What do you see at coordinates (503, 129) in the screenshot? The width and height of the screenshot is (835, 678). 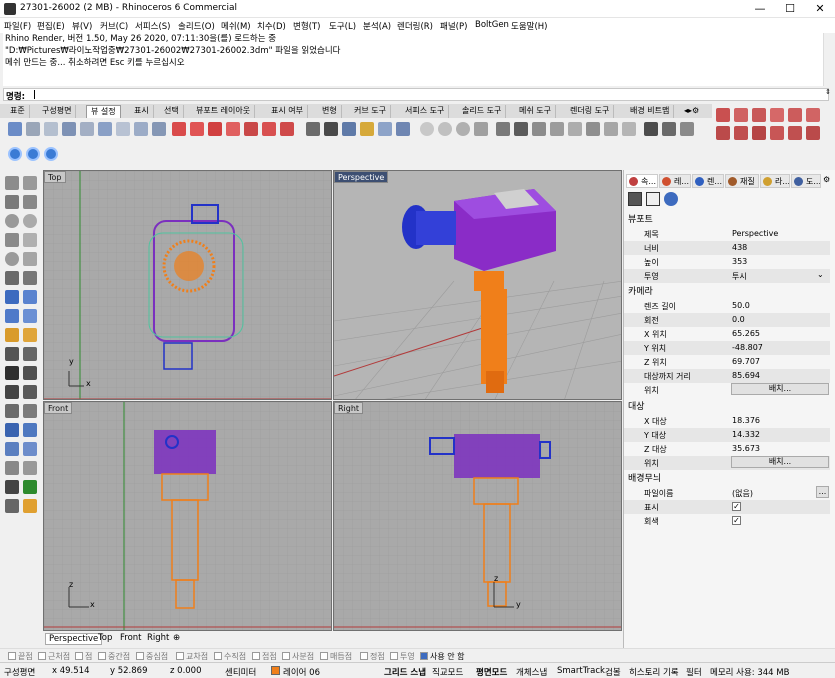 I see `walk-icon` at bounding box center [503, 129].